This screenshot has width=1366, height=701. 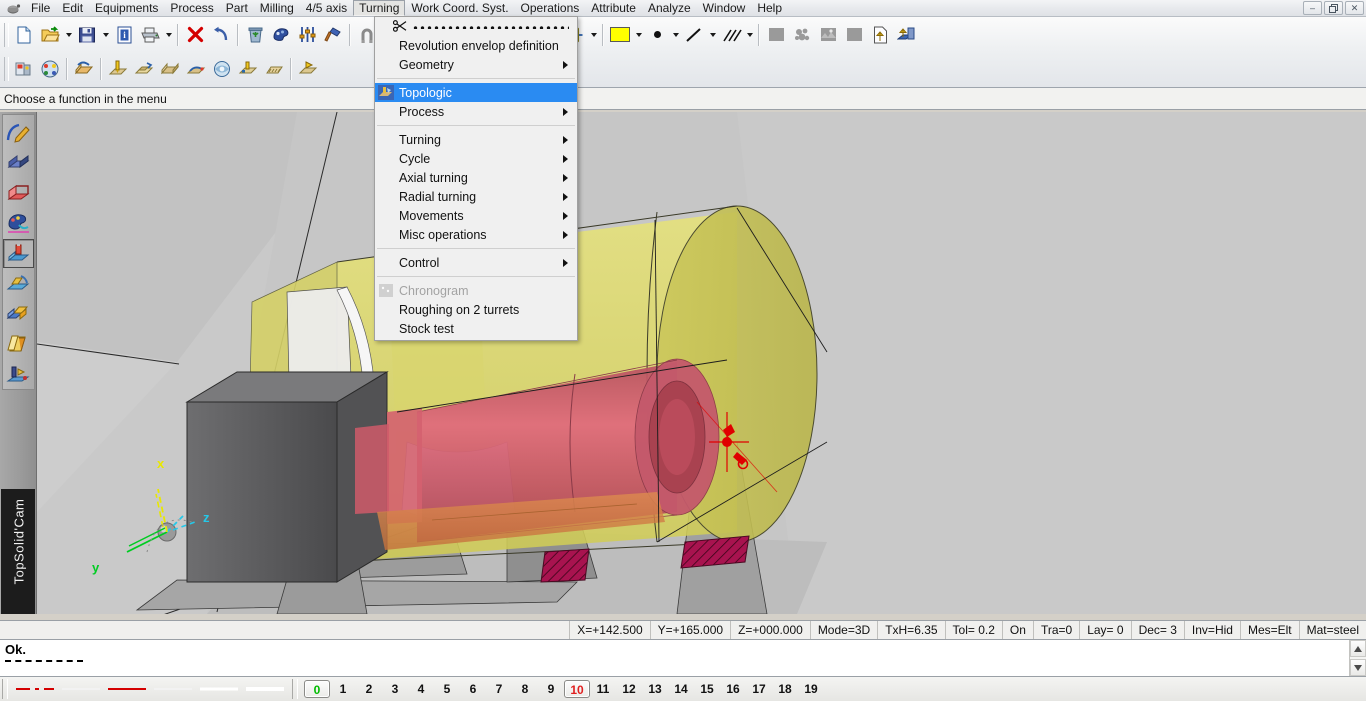 I want to click on menubar-item-milling: Milling, so click(x=277, y=8).